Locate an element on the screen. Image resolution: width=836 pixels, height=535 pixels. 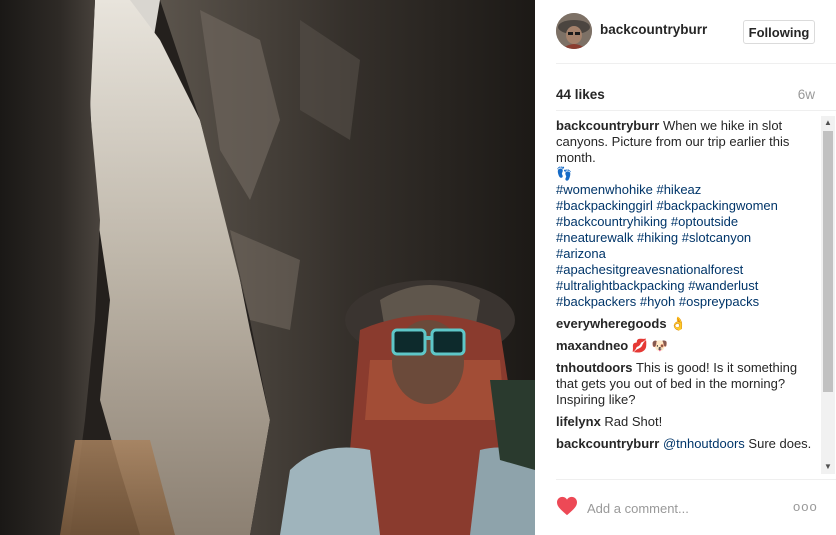
hashtag: #ultralightbackpacking is located at coordinates (620, 285).